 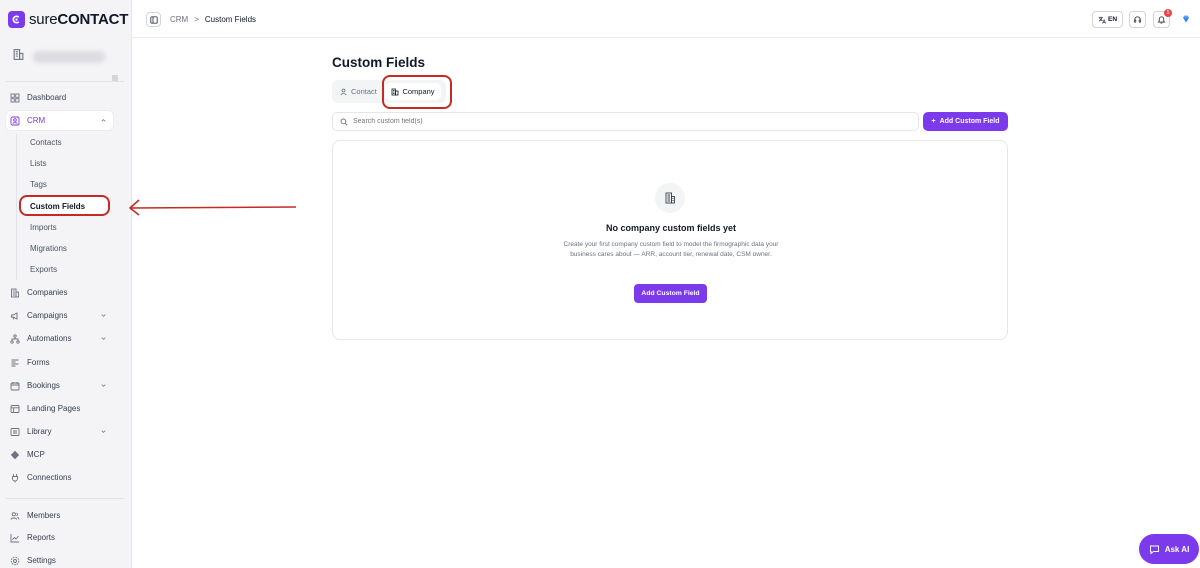 I want to click on support-button, so click(x=1137, y=19).